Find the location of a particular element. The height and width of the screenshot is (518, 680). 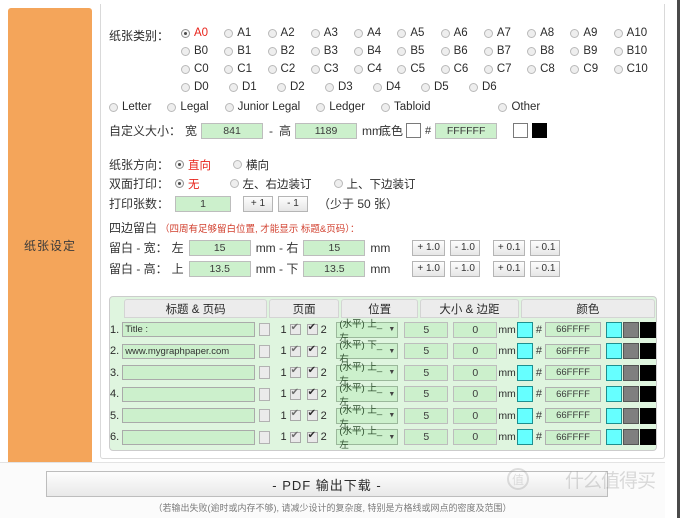

margin-width-minus01-button: - 0.1 is located at coordinates (545, 247).